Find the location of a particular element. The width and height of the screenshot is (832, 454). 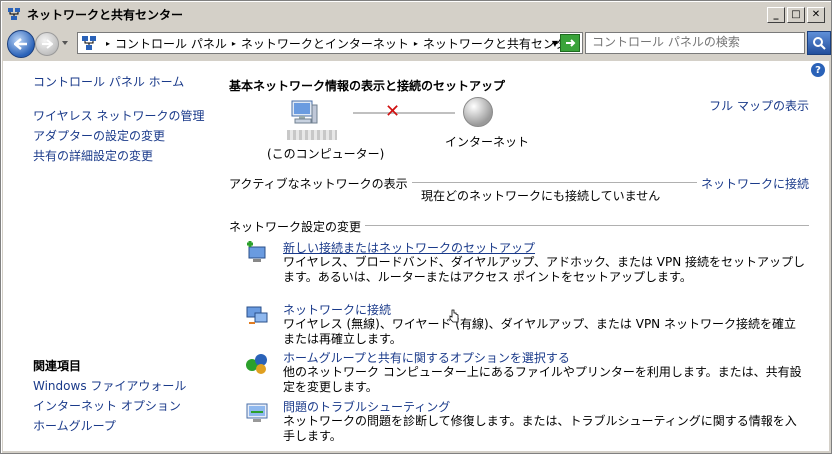

search-box is located at coordinates (695, 43).